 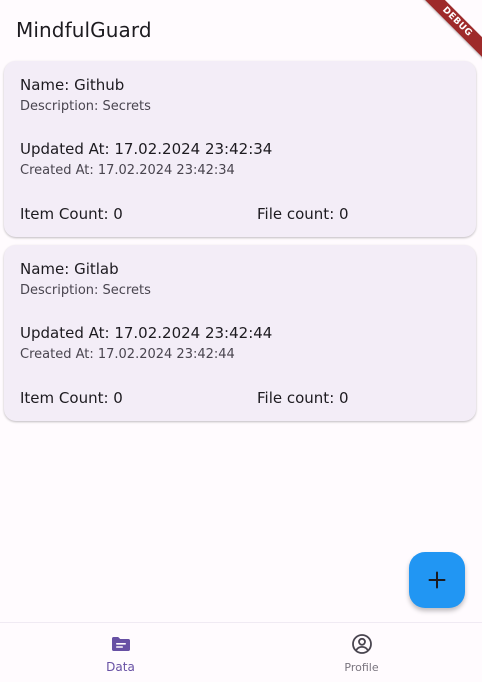 I want to click on vault-created-at: Created At: 17.02.2024 23:42:44, so click(x=127, y=354).